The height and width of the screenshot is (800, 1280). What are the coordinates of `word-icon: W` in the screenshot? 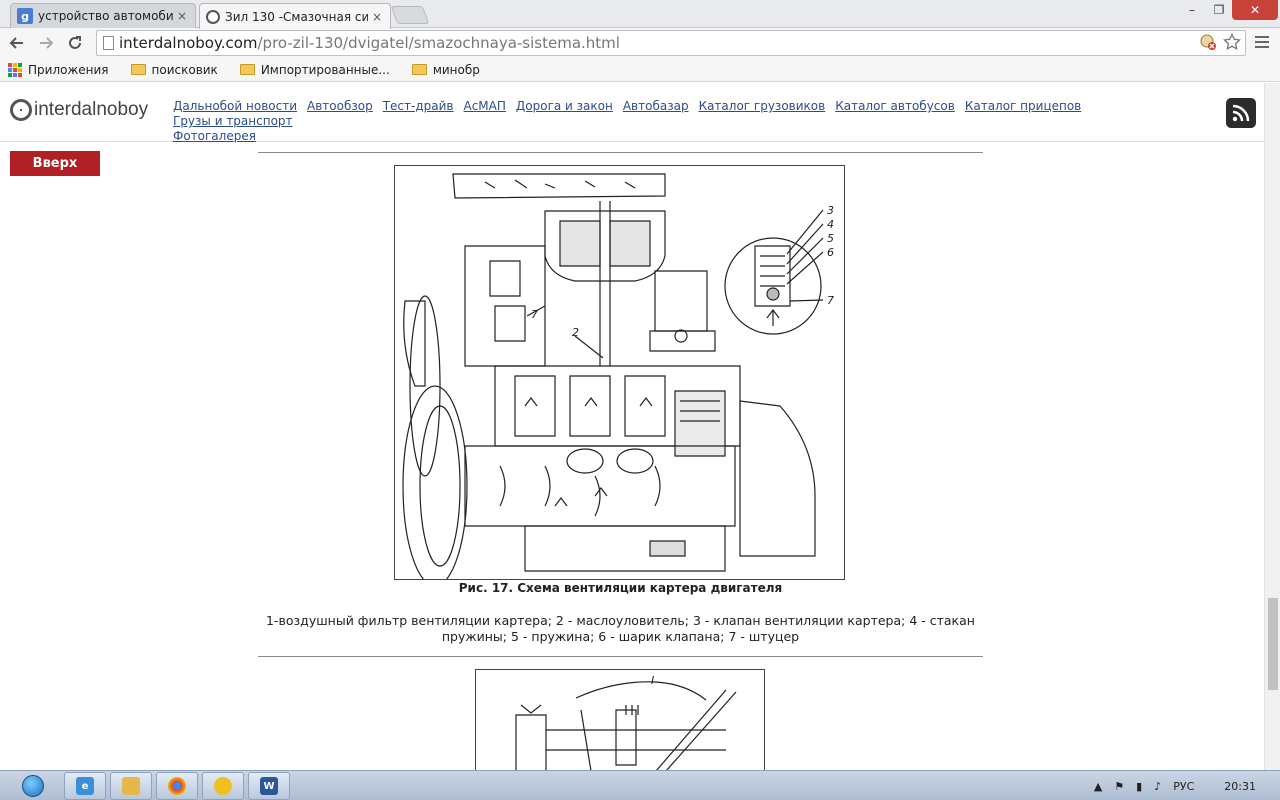 It's located at (269, 786).